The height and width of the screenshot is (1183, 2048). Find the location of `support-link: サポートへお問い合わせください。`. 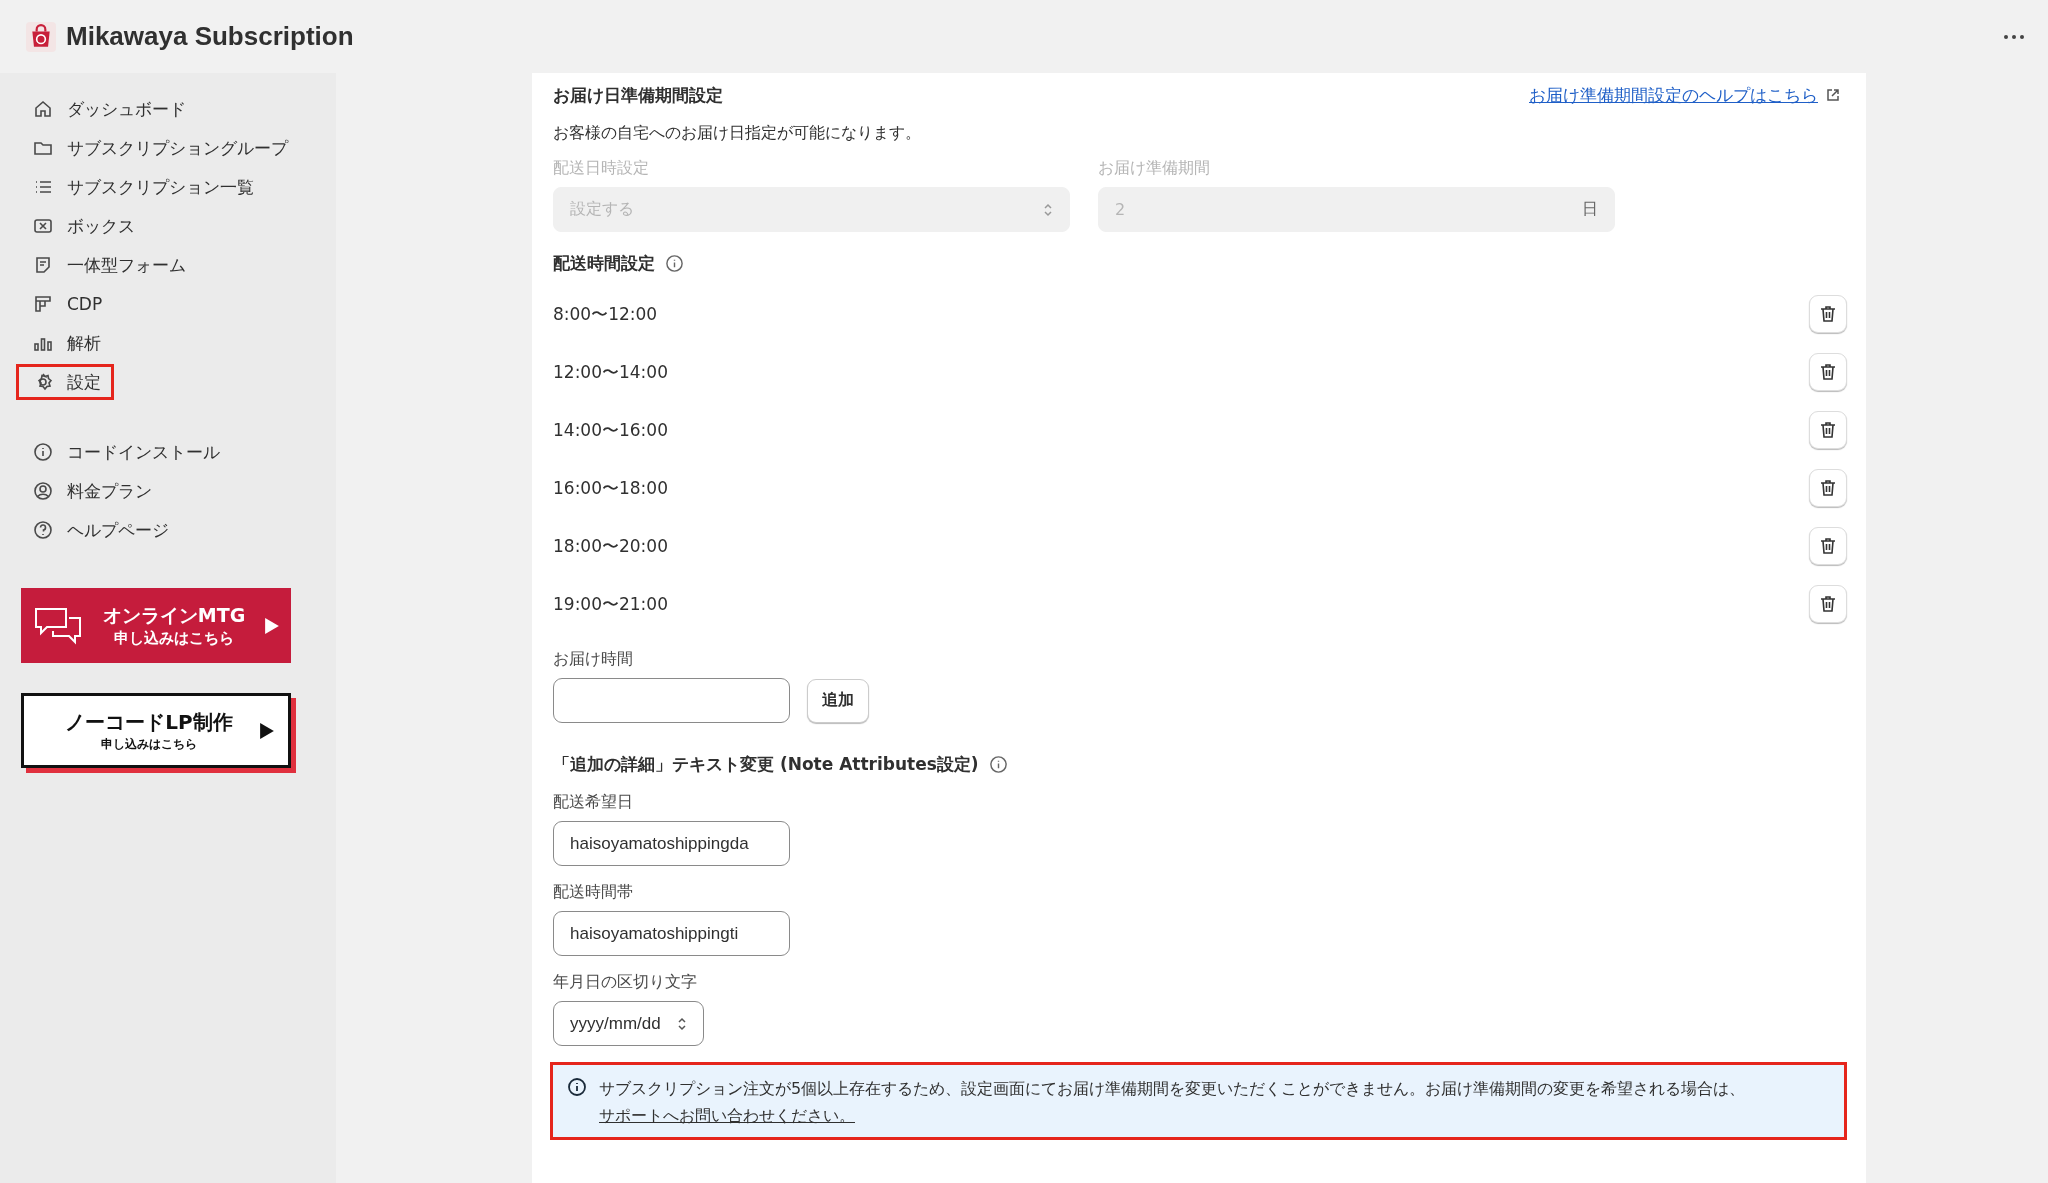

support-link: サポートへお問い合わせください。 is located at coordinates (727, 1115).